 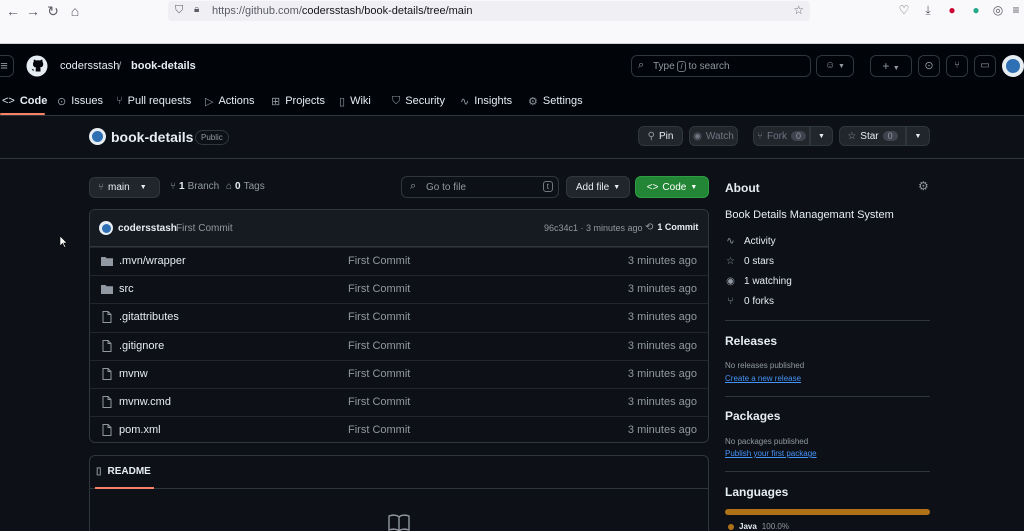 I want to click on no-releases-text: No releases published, so click(x=765, y=365).